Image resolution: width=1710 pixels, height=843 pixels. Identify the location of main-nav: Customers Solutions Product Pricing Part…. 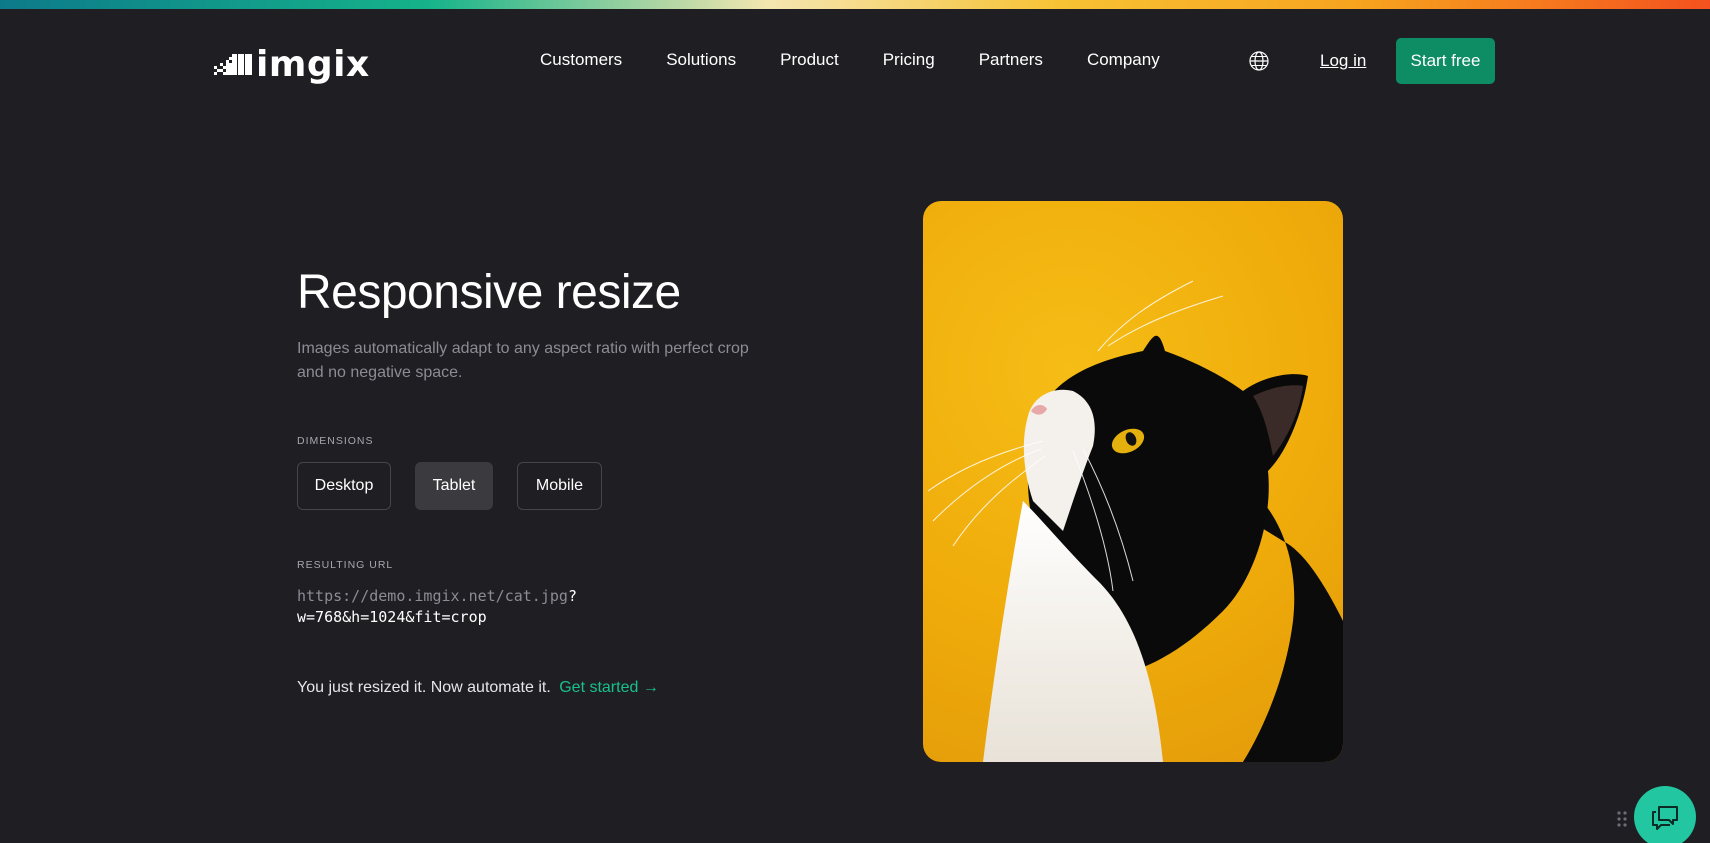
(850, 60).